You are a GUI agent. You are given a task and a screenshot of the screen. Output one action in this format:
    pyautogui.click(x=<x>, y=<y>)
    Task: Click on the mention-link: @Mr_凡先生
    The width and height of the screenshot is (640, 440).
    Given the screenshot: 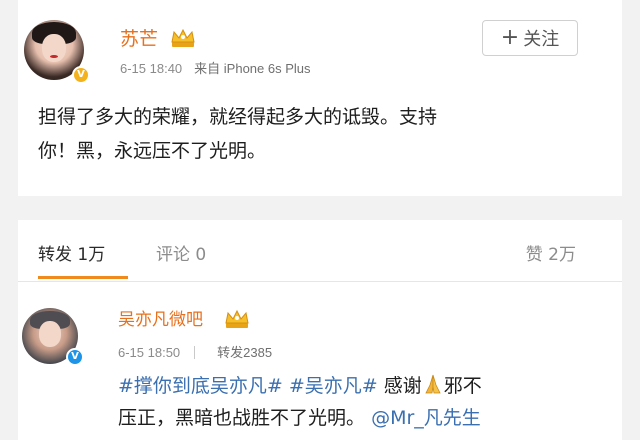 What is the action you would take?
    pyautogui.click(x=426, y=418)
    